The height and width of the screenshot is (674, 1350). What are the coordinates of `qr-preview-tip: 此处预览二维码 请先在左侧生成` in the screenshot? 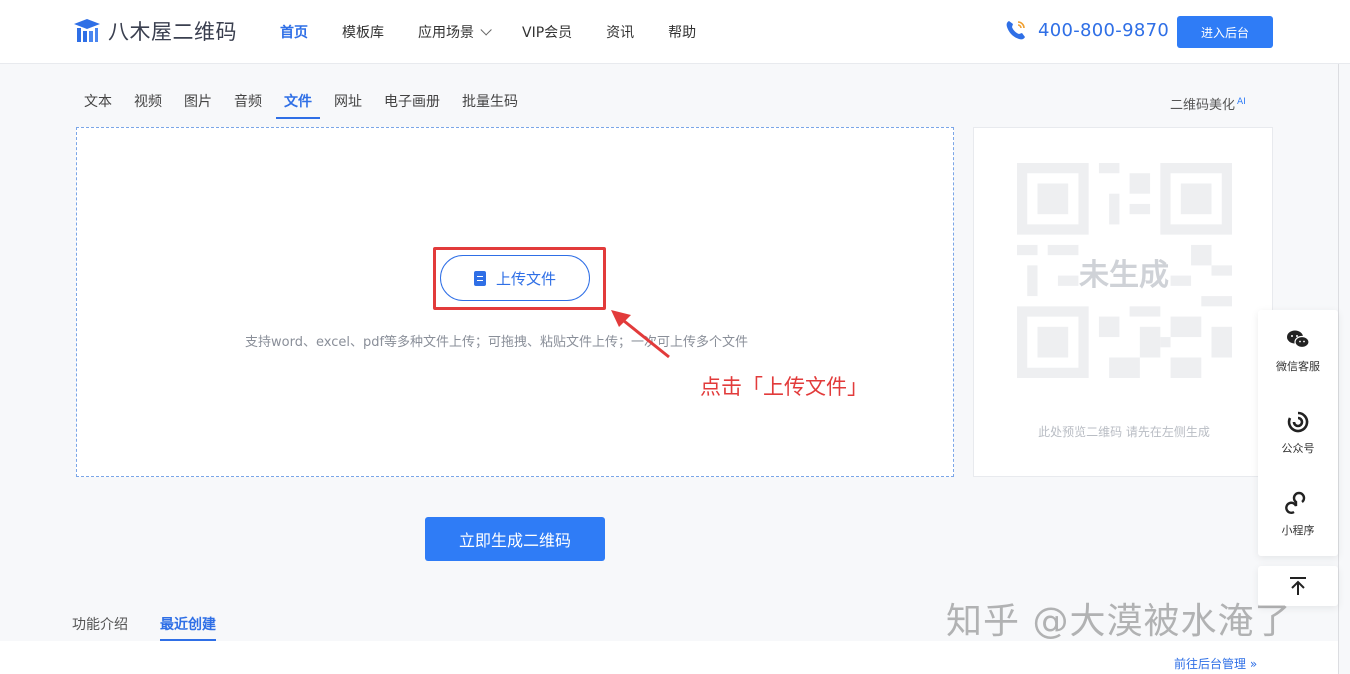 It's located at (1124, 432).